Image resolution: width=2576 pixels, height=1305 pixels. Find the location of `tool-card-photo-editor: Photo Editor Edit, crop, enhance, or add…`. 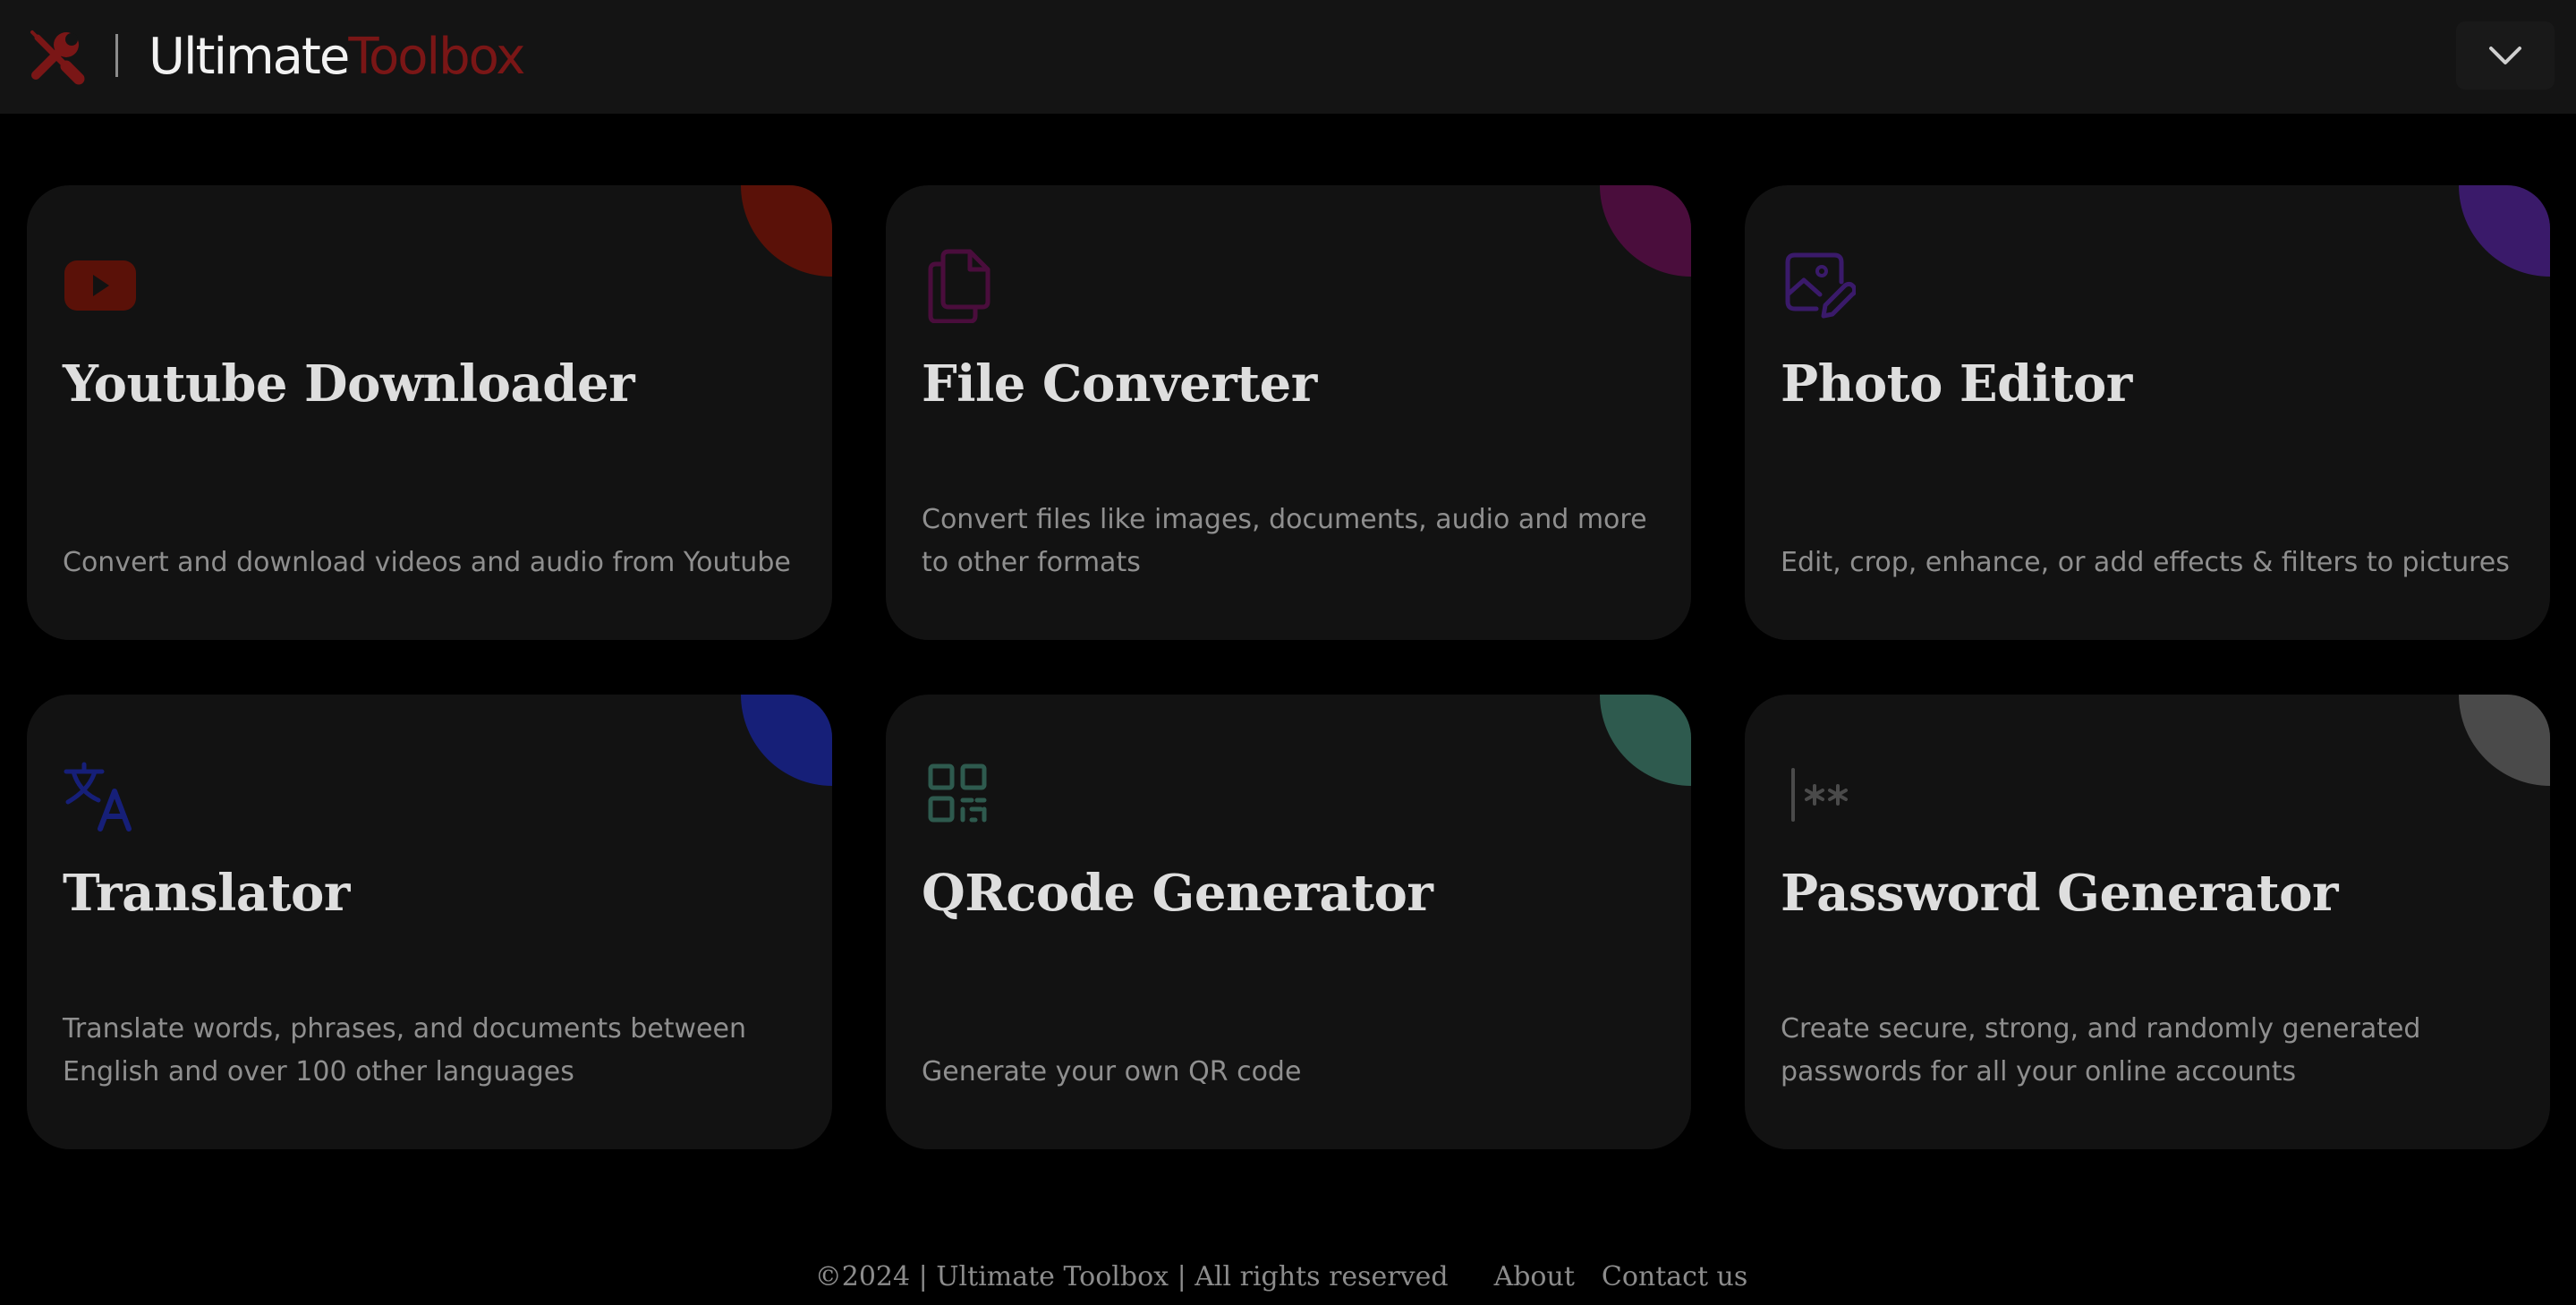

tool-card-photo-editor: Photo Editor Edit, crop, enhance, or add… is located at coordinates (2147, 412).